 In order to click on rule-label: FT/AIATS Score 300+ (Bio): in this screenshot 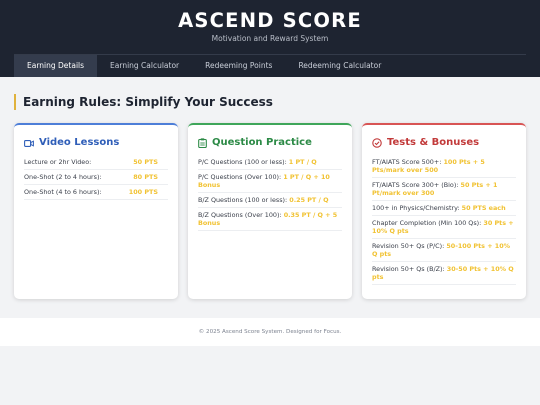, I will do `click(415, 185)`.